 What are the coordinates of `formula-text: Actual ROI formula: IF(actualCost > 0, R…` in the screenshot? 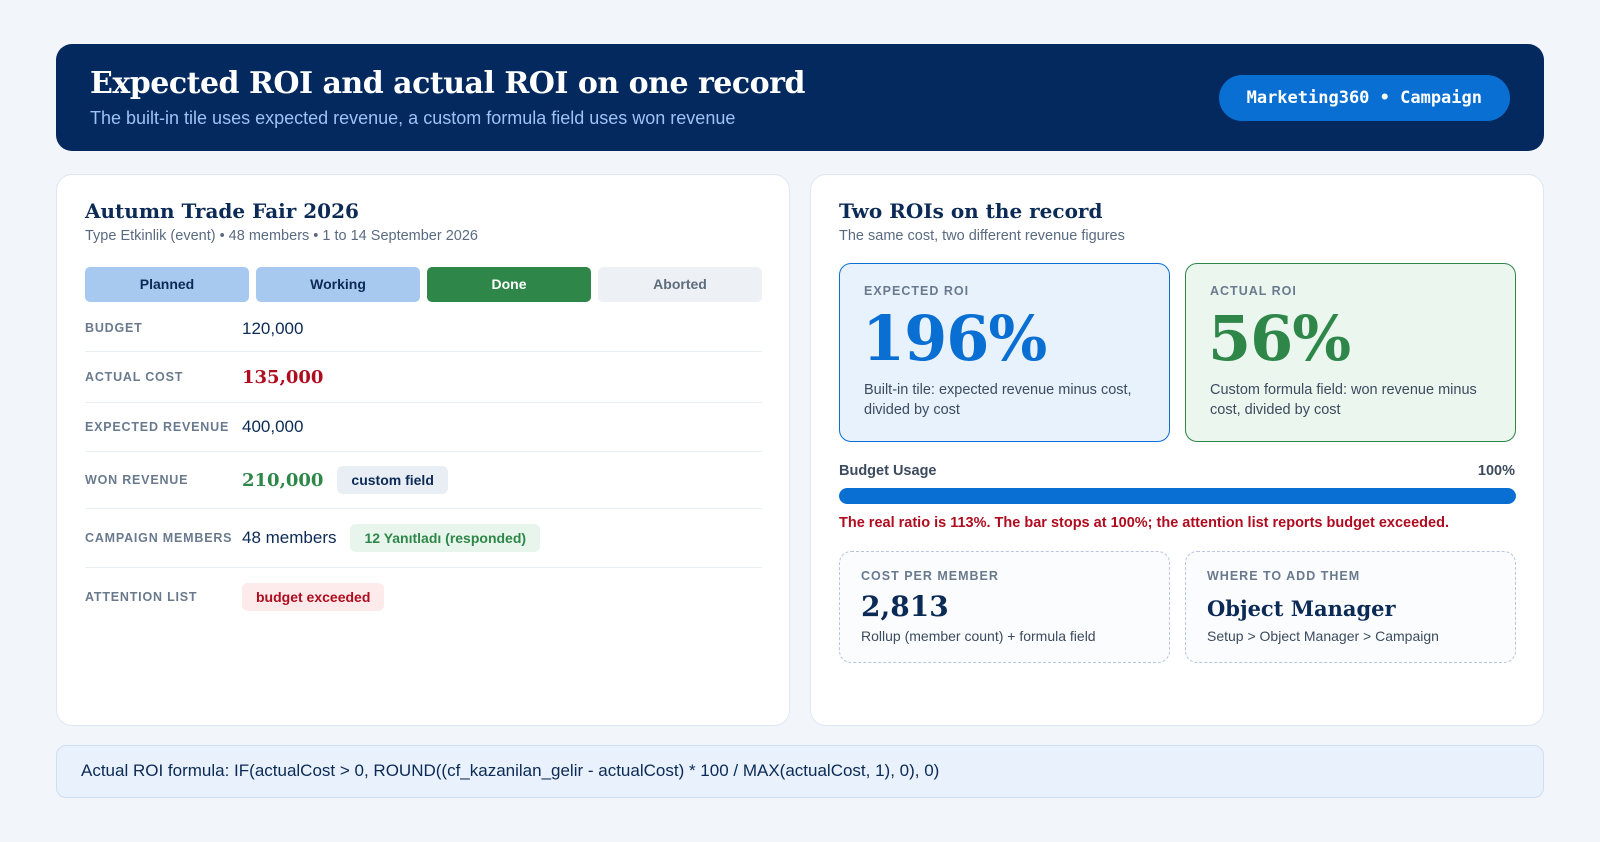 It's located at (510, 770).